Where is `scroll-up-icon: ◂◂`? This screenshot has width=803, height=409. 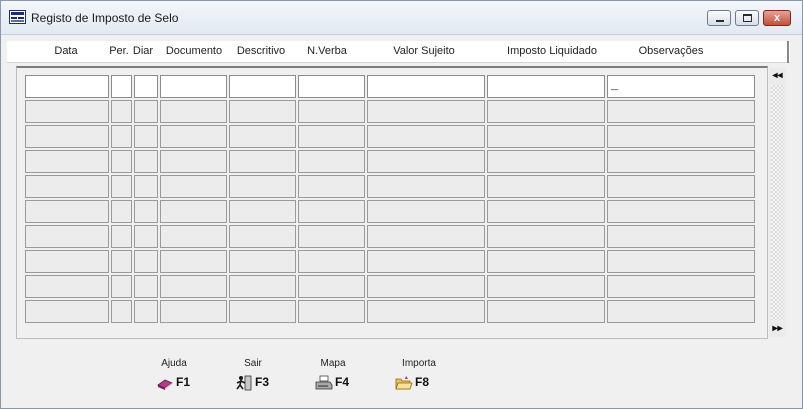
scroll-up-icon: ◂◂ is located at coordinates (777, 76).